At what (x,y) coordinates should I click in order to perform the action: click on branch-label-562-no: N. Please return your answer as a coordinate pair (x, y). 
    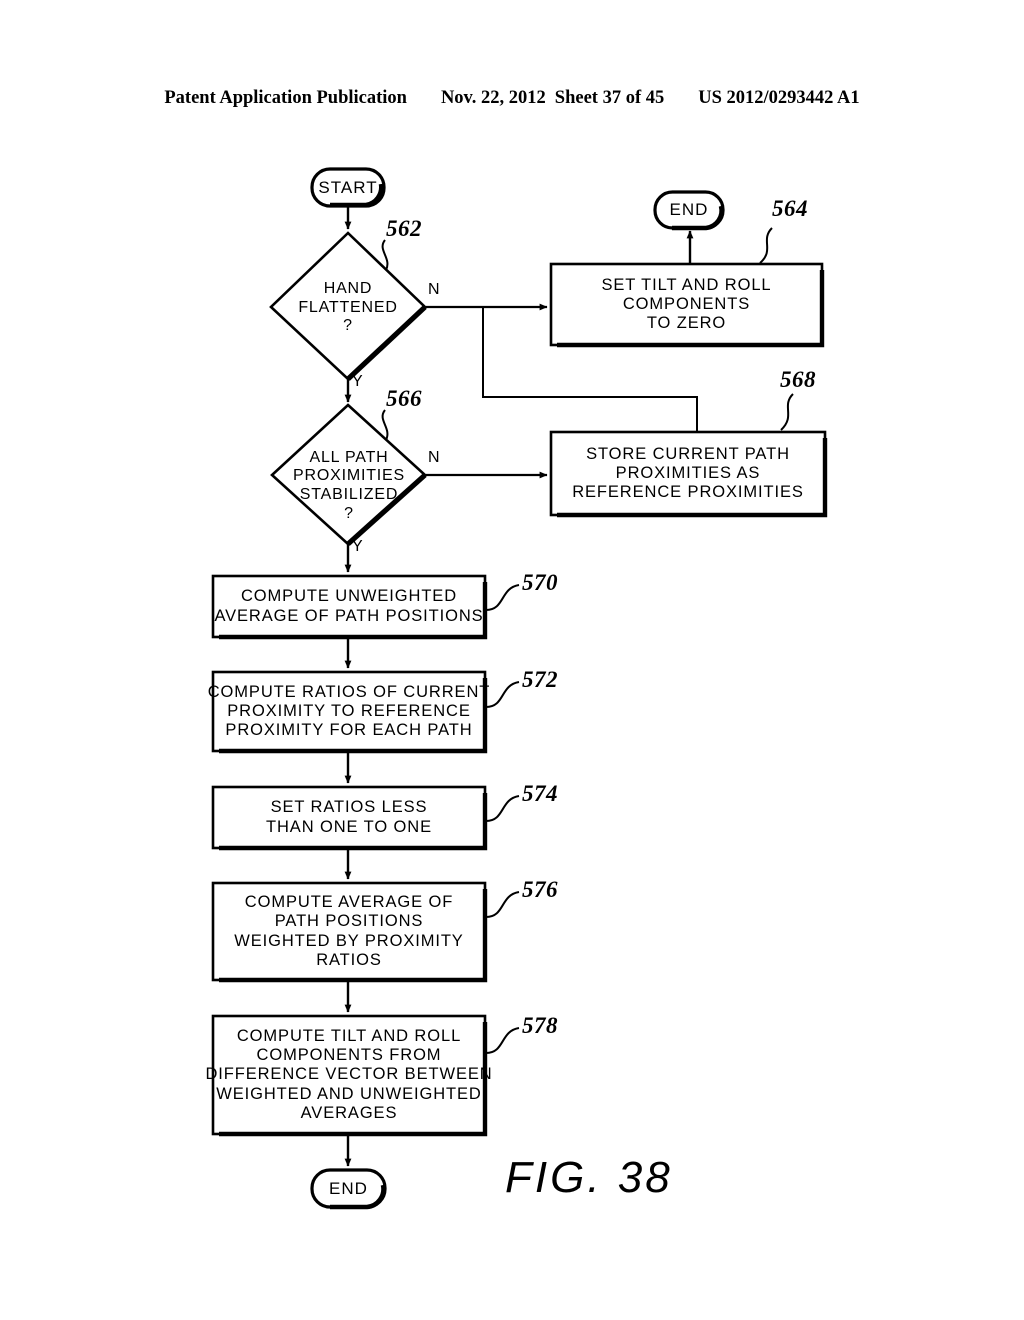
    Looking at the image, I should click on (434, 289).